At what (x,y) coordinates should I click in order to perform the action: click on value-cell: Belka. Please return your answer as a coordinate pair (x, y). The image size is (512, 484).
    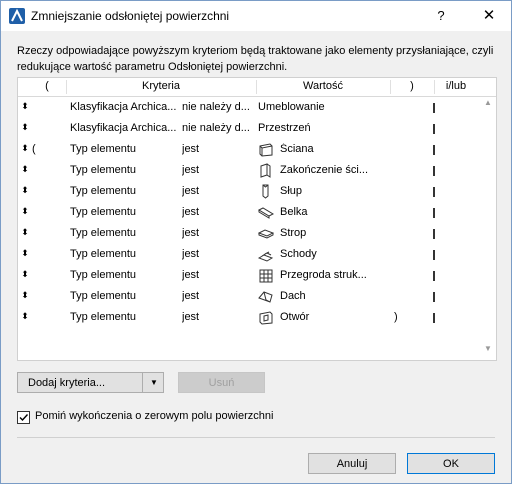
    Looking at the image, I should click on (330, 212).